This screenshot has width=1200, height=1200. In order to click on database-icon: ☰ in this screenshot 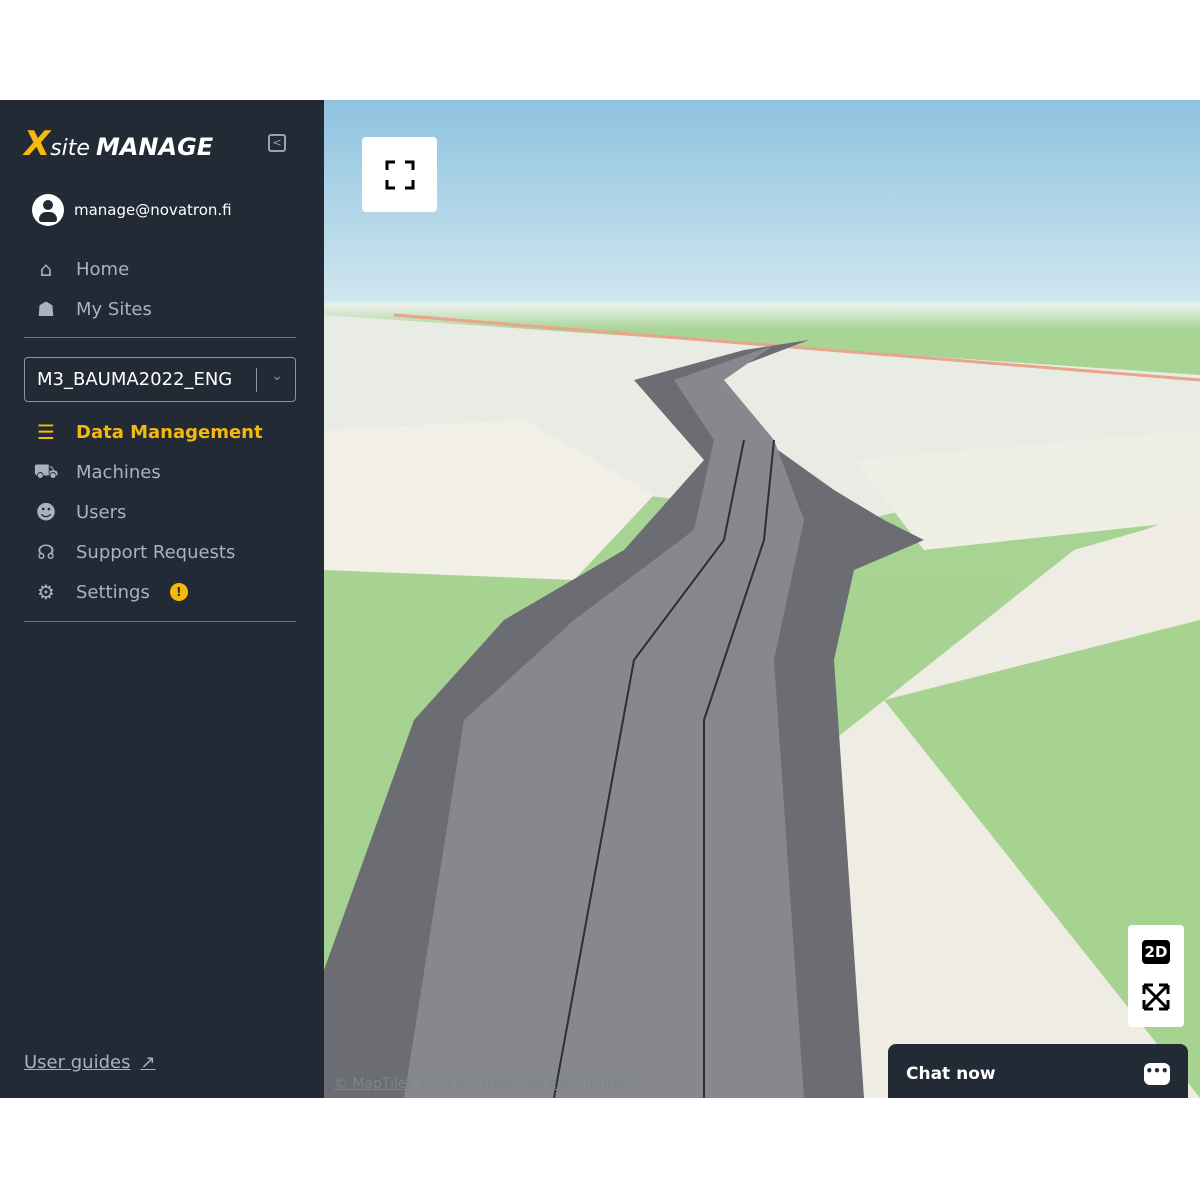, I will do `click(46, 432)`.